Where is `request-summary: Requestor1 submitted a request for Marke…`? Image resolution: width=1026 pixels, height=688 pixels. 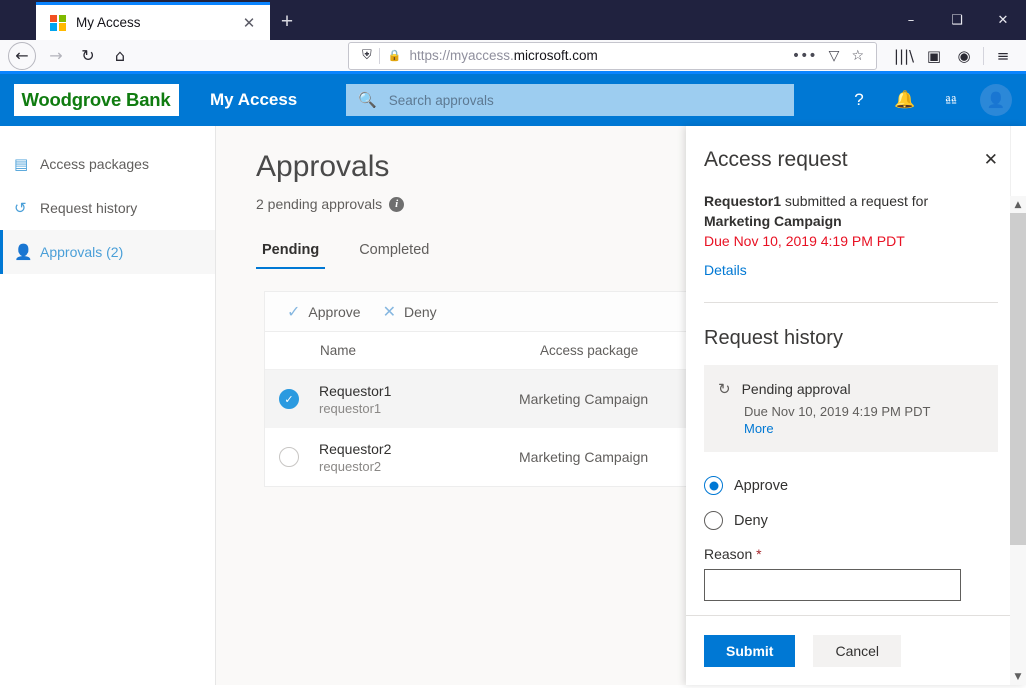
request-summary: Requestor1 submitted a request for Marke… is located at coordinates (851, 222).